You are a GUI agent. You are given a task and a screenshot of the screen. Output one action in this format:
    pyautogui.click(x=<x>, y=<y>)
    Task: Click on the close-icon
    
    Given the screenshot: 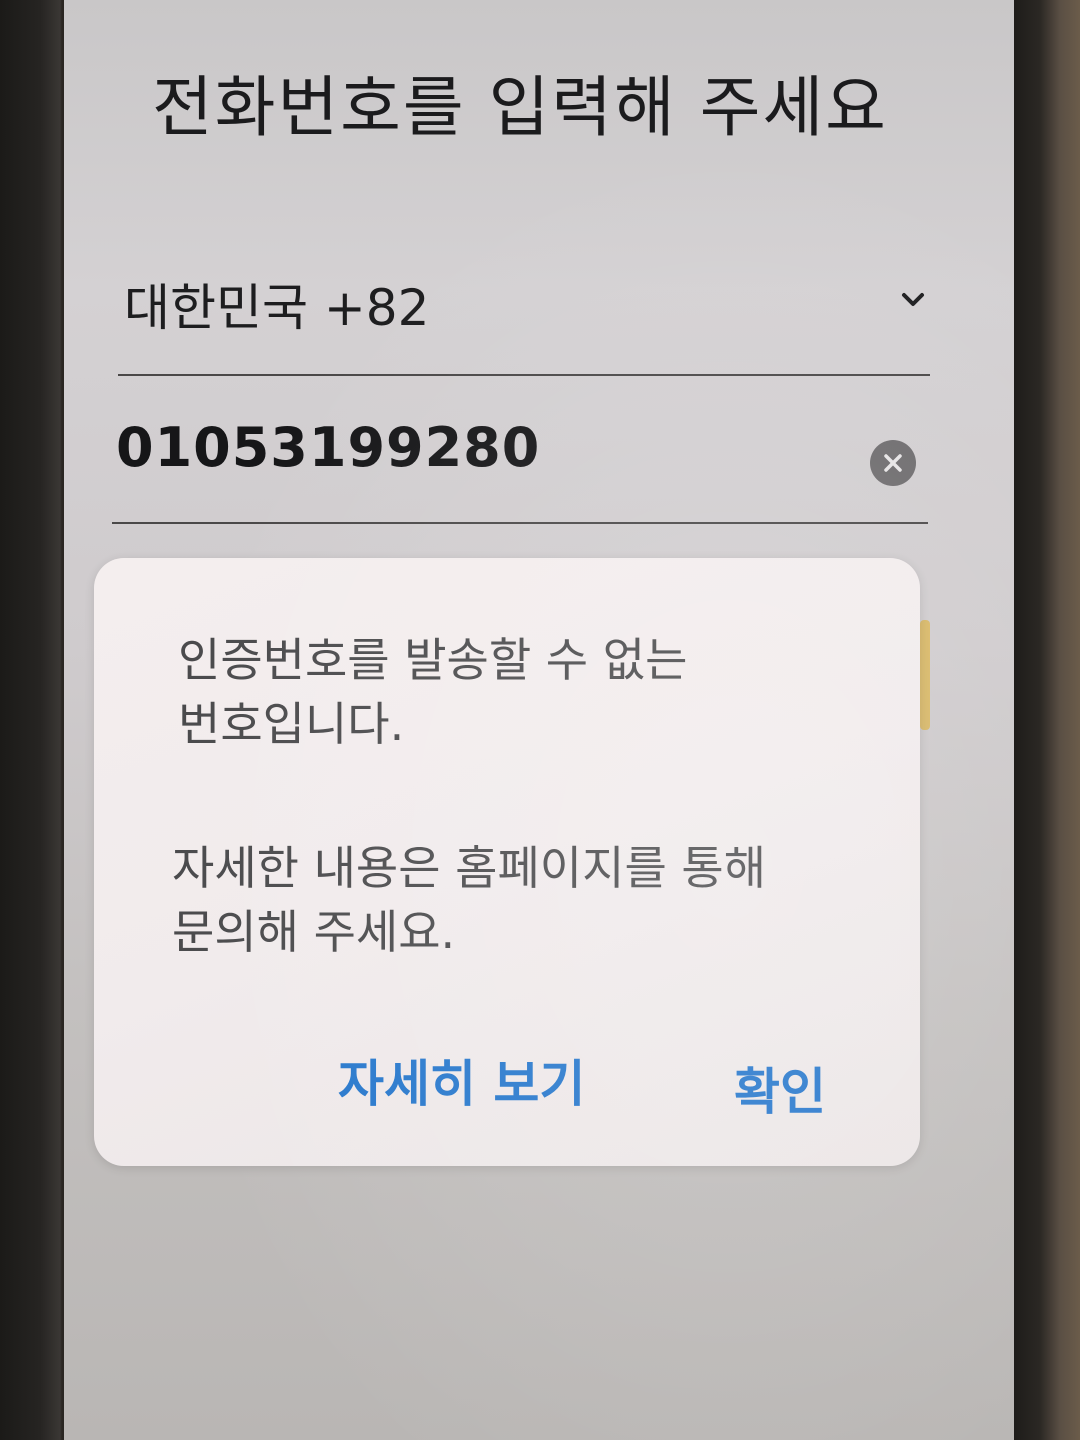 What is the action you would take?
    pyautogui.click(x=893, y=463)
    